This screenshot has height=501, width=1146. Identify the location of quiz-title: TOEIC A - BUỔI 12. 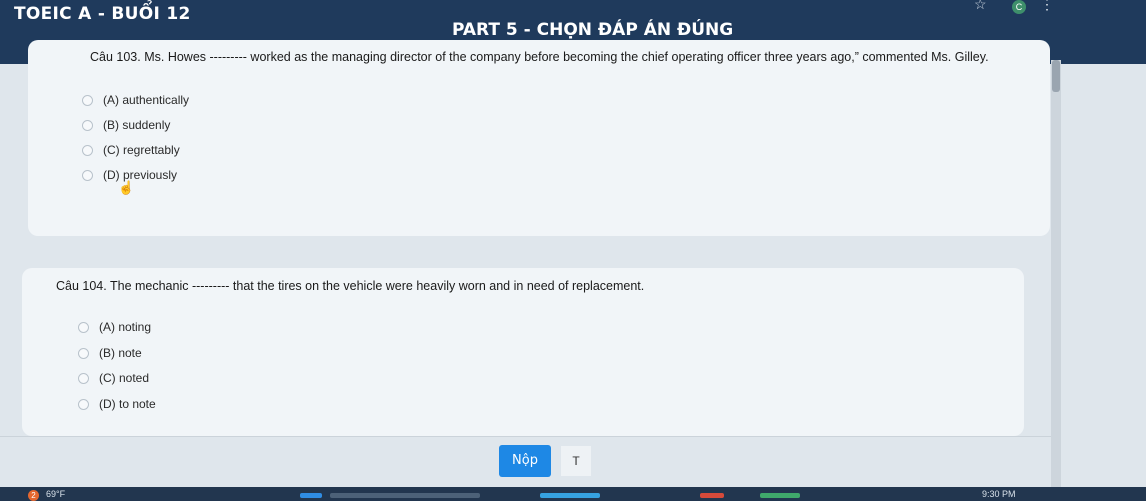
(102, 14).